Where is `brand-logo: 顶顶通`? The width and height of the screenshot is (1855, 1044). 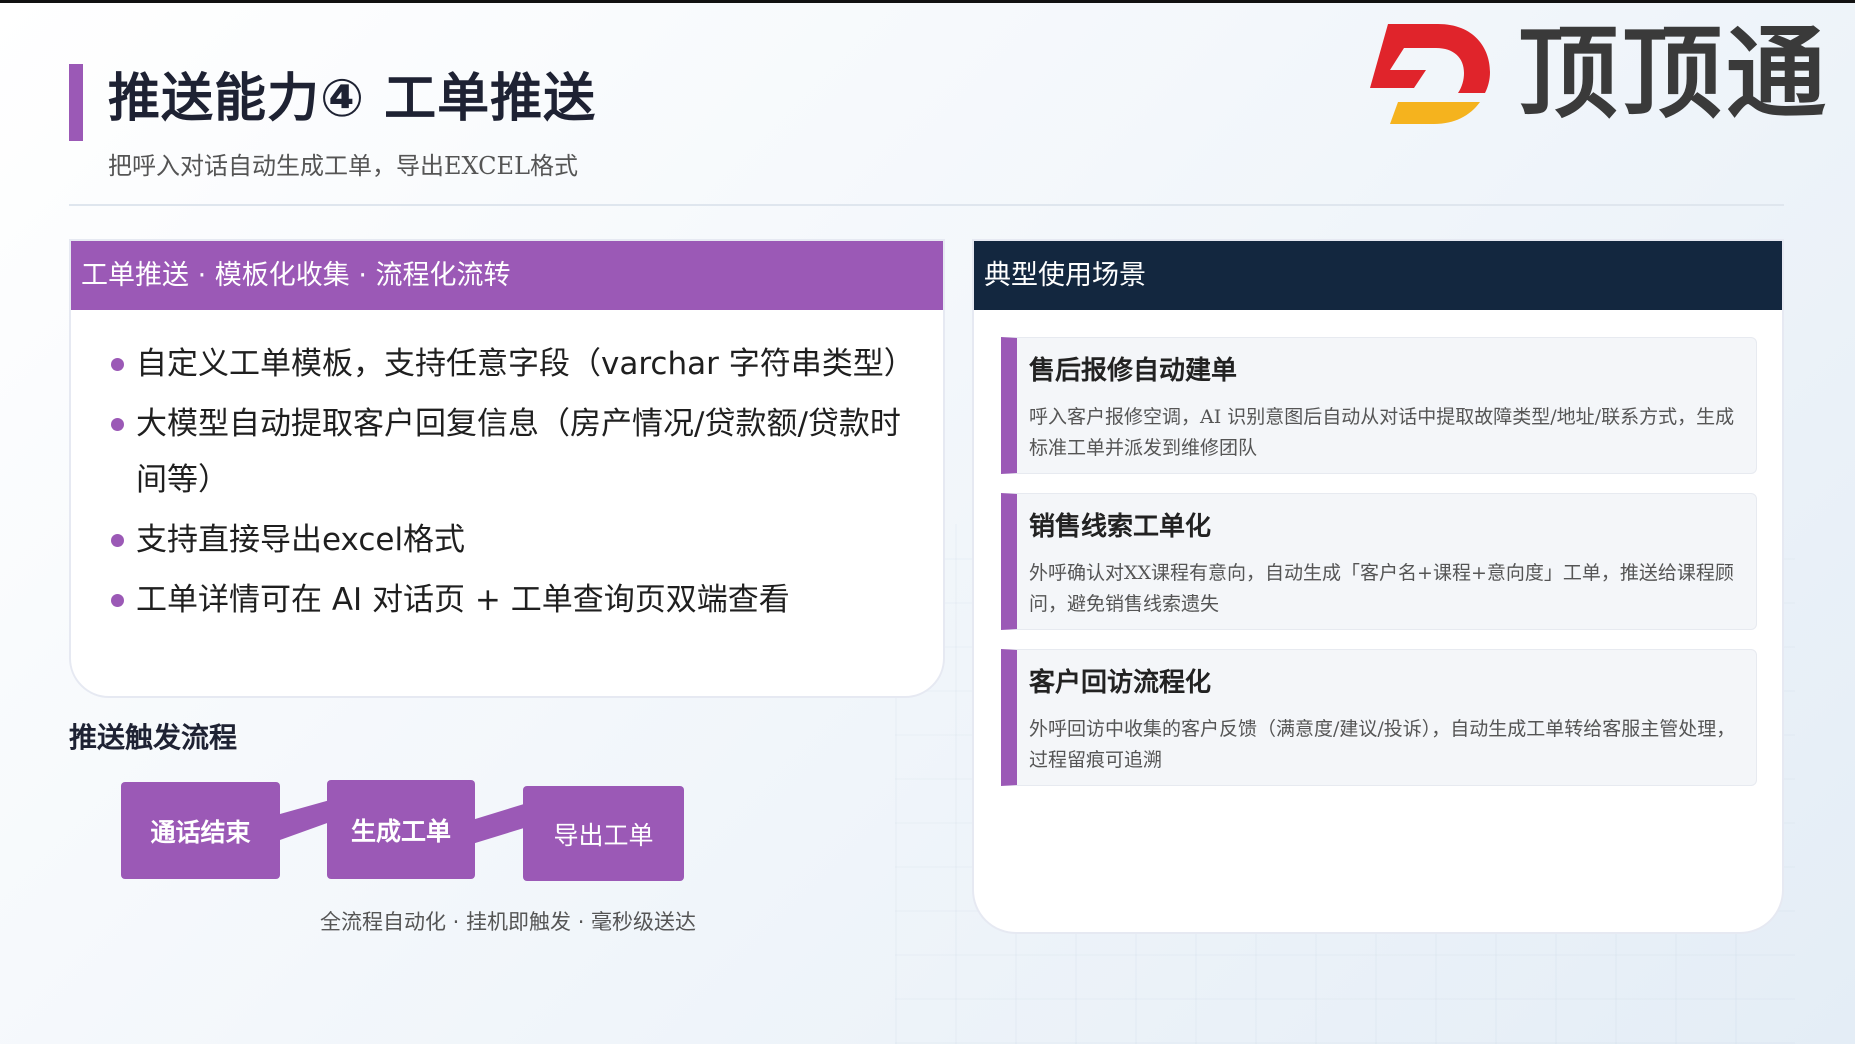
brand-logo: 顶顶通 is located at coordinates (1603, 74).